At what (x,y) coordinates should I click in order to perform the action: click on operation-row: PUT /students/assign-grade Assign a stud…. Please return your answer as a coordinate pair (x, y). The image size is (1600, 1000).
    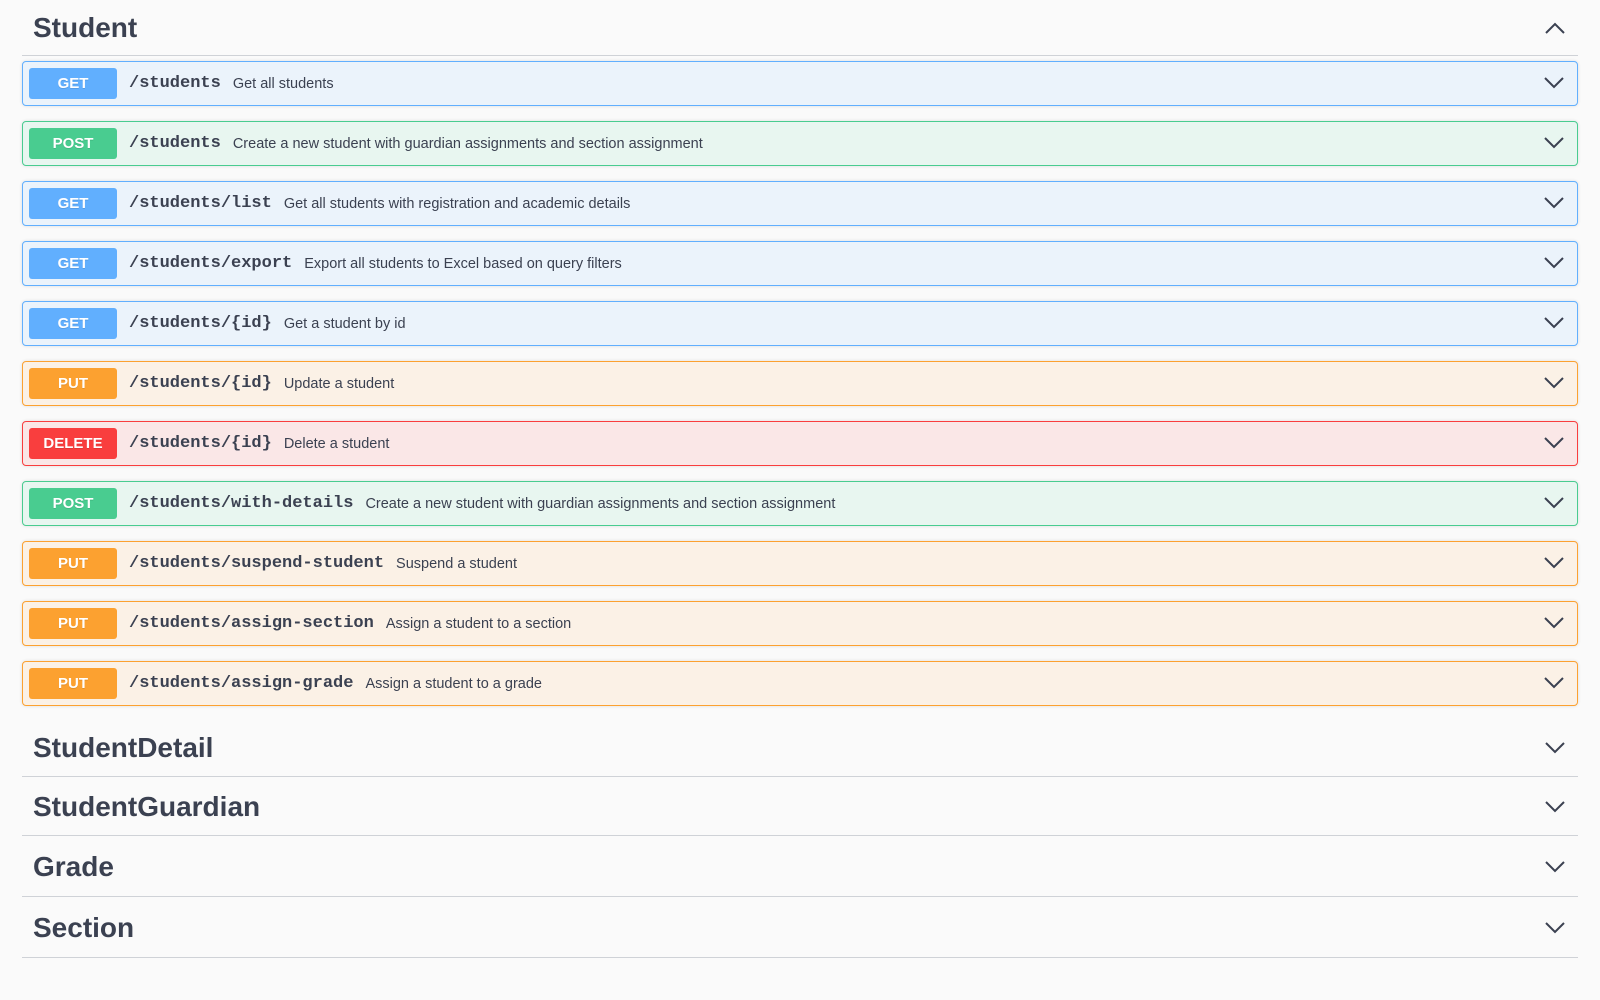
    Looking at the image, I should click on (800, 683).